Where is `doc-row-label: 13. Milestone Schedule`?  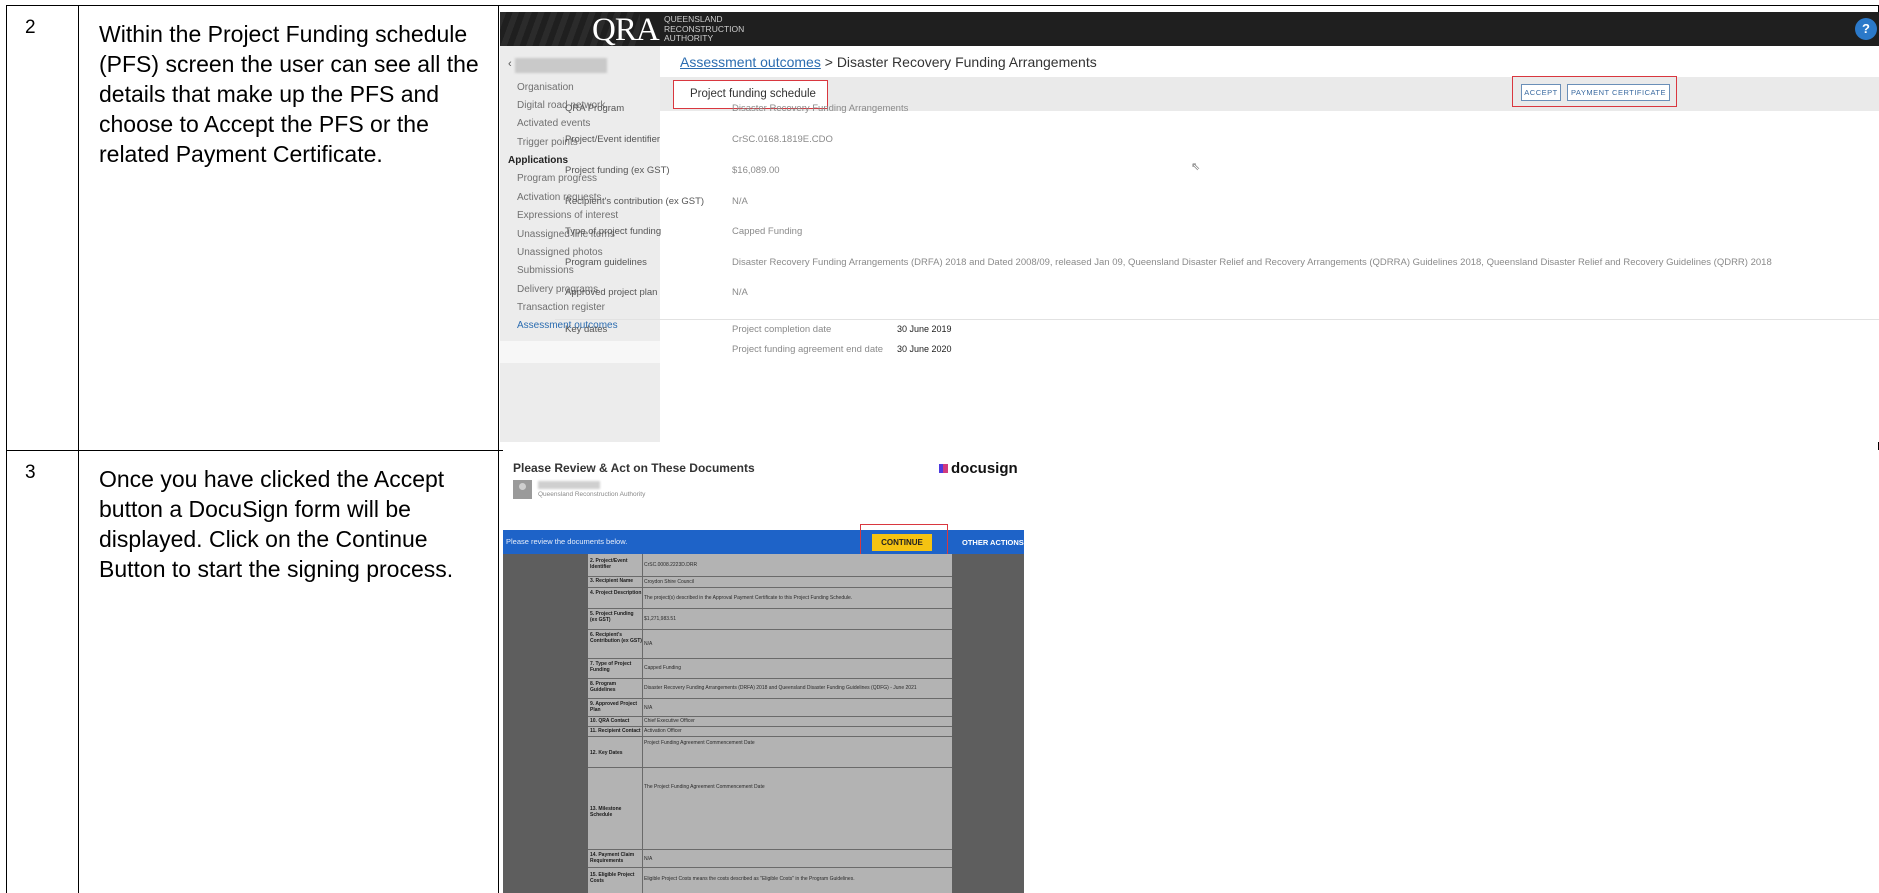 doc-row-label: 13. Milestone Schedule is located at coordinates (606, 812).